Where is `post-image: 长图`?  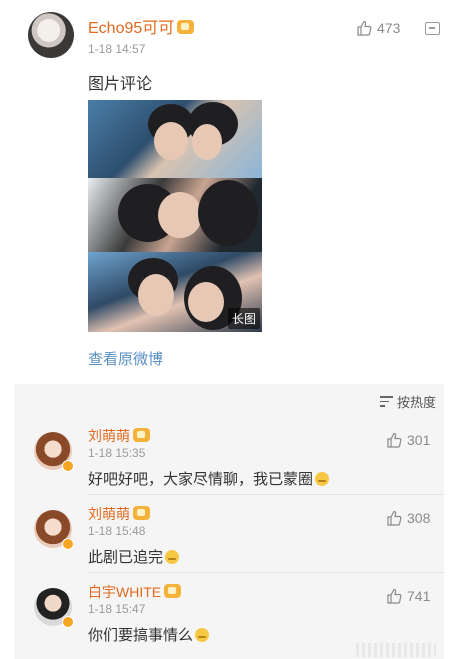 post-image: 长图 is located at coordinates (175, 216).